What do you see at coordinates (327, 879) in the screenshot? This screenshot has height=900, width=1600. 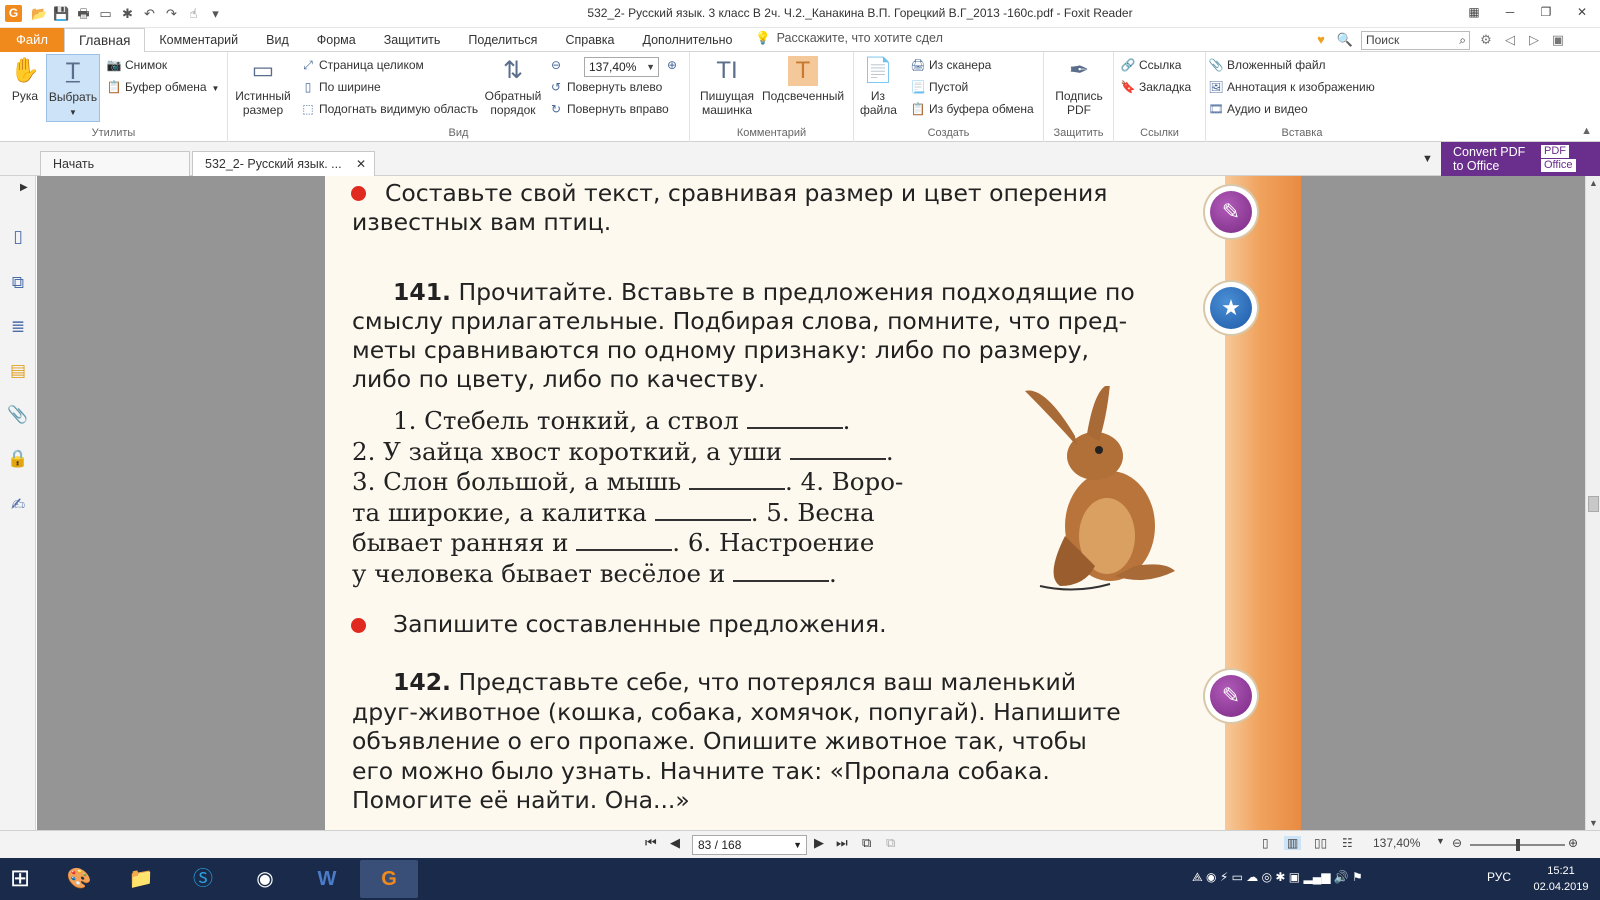 I see `word-icon: W` at bounding box center [327, 879].